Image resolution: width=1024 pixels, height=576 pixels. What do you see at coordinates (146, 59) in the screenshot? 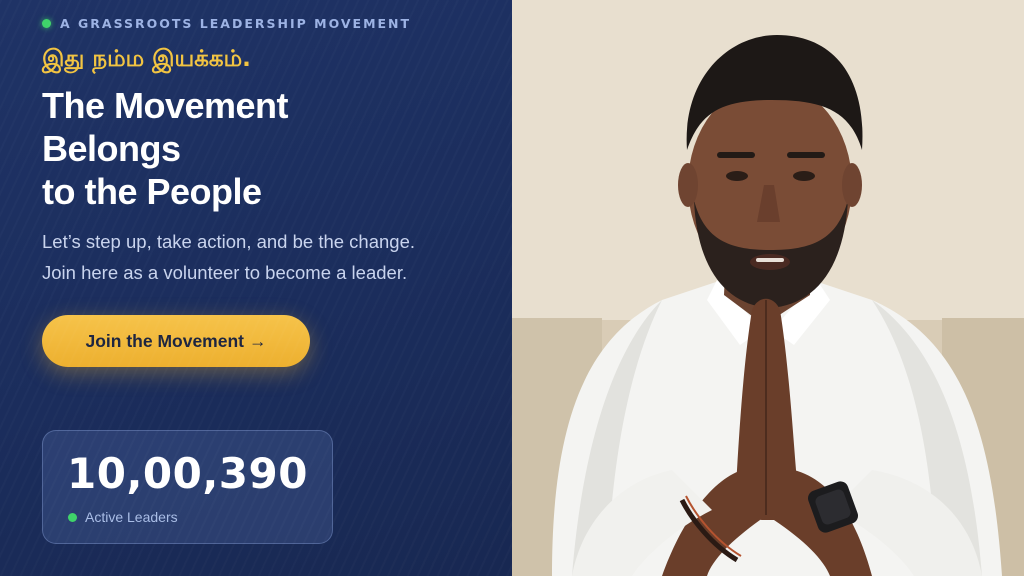
I see `tamil-tagline: இது நம்ம இயக்கம்.` at bounding box center [146, 59].